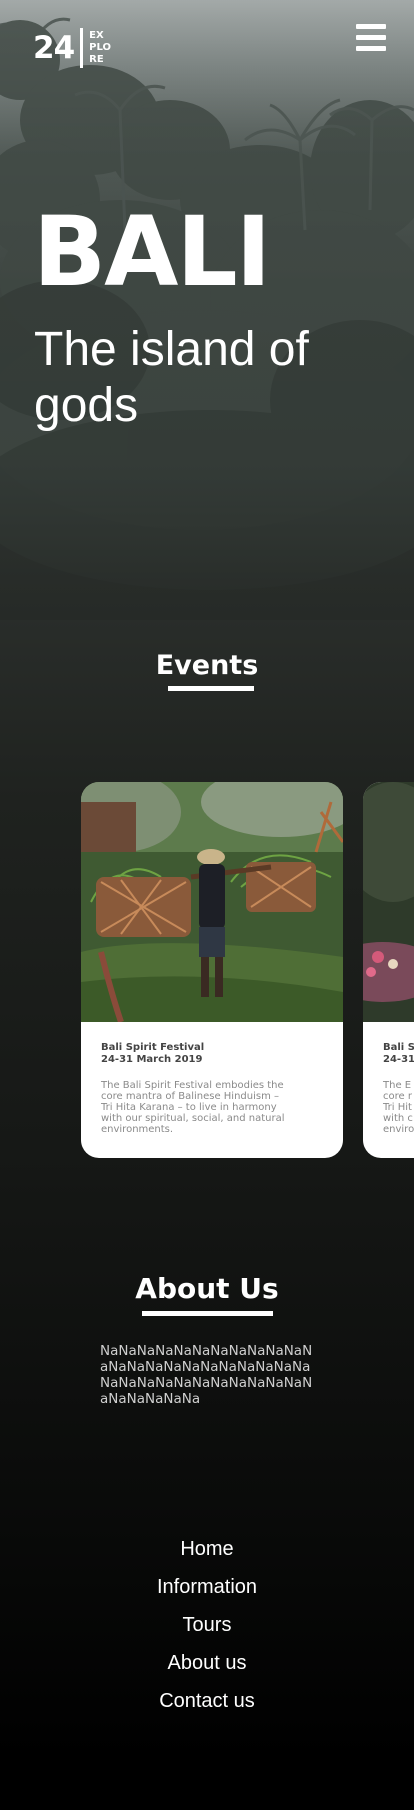 This screenshot has width=414, height=1810. Describe the element at coordinates (211, 688) in the screenshot. I see `events-underline` at that location.